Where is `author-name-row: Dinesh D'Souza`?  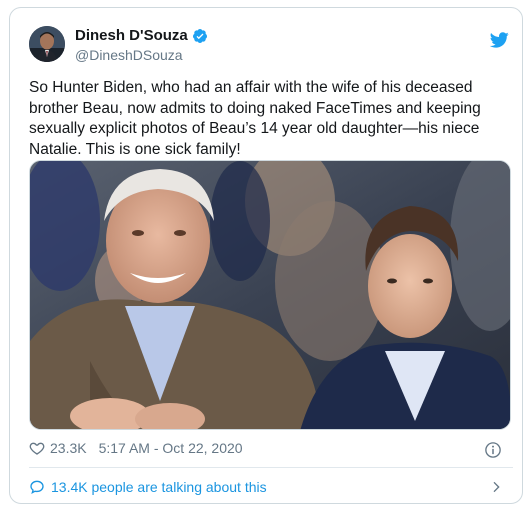 author-name-row: Dinesh D'Souza is located at coordinates (141, 35).